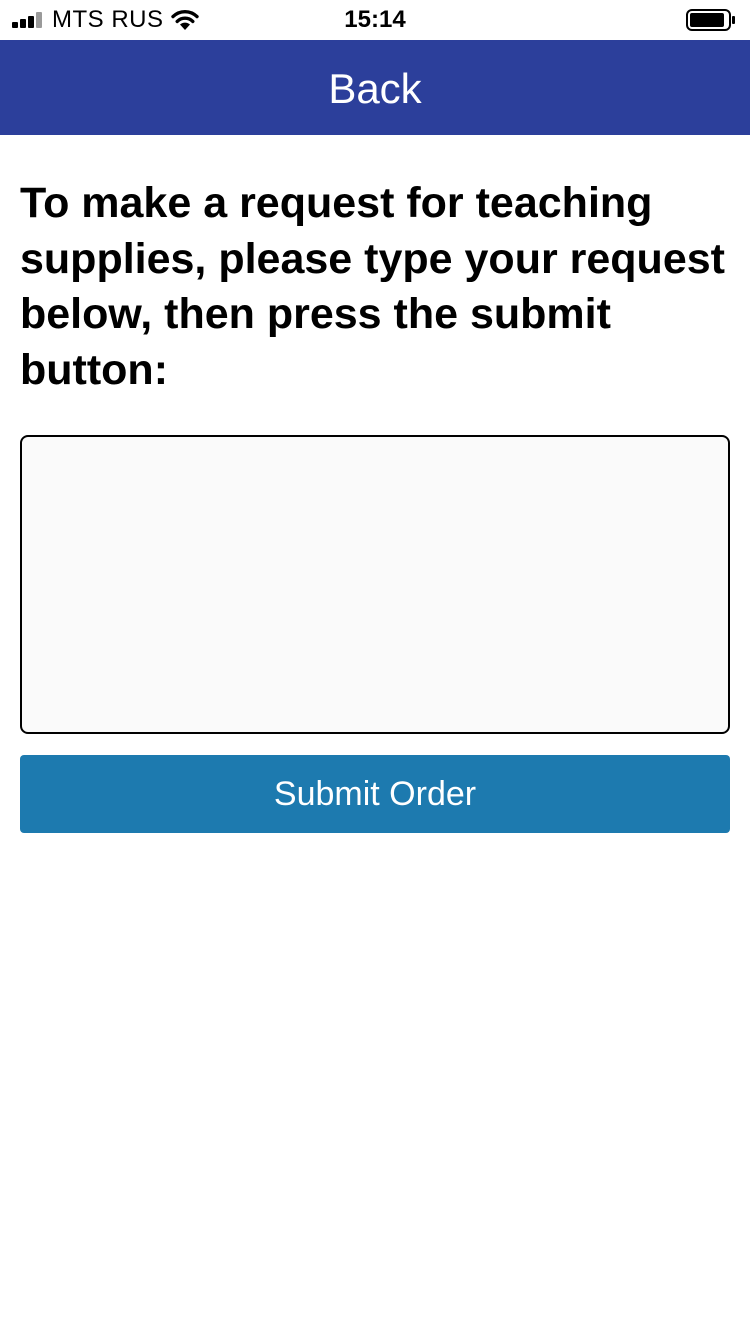 This screenshot has width=750, height=1334. I want to click on navigation-bar: Back, so click(375, 87).